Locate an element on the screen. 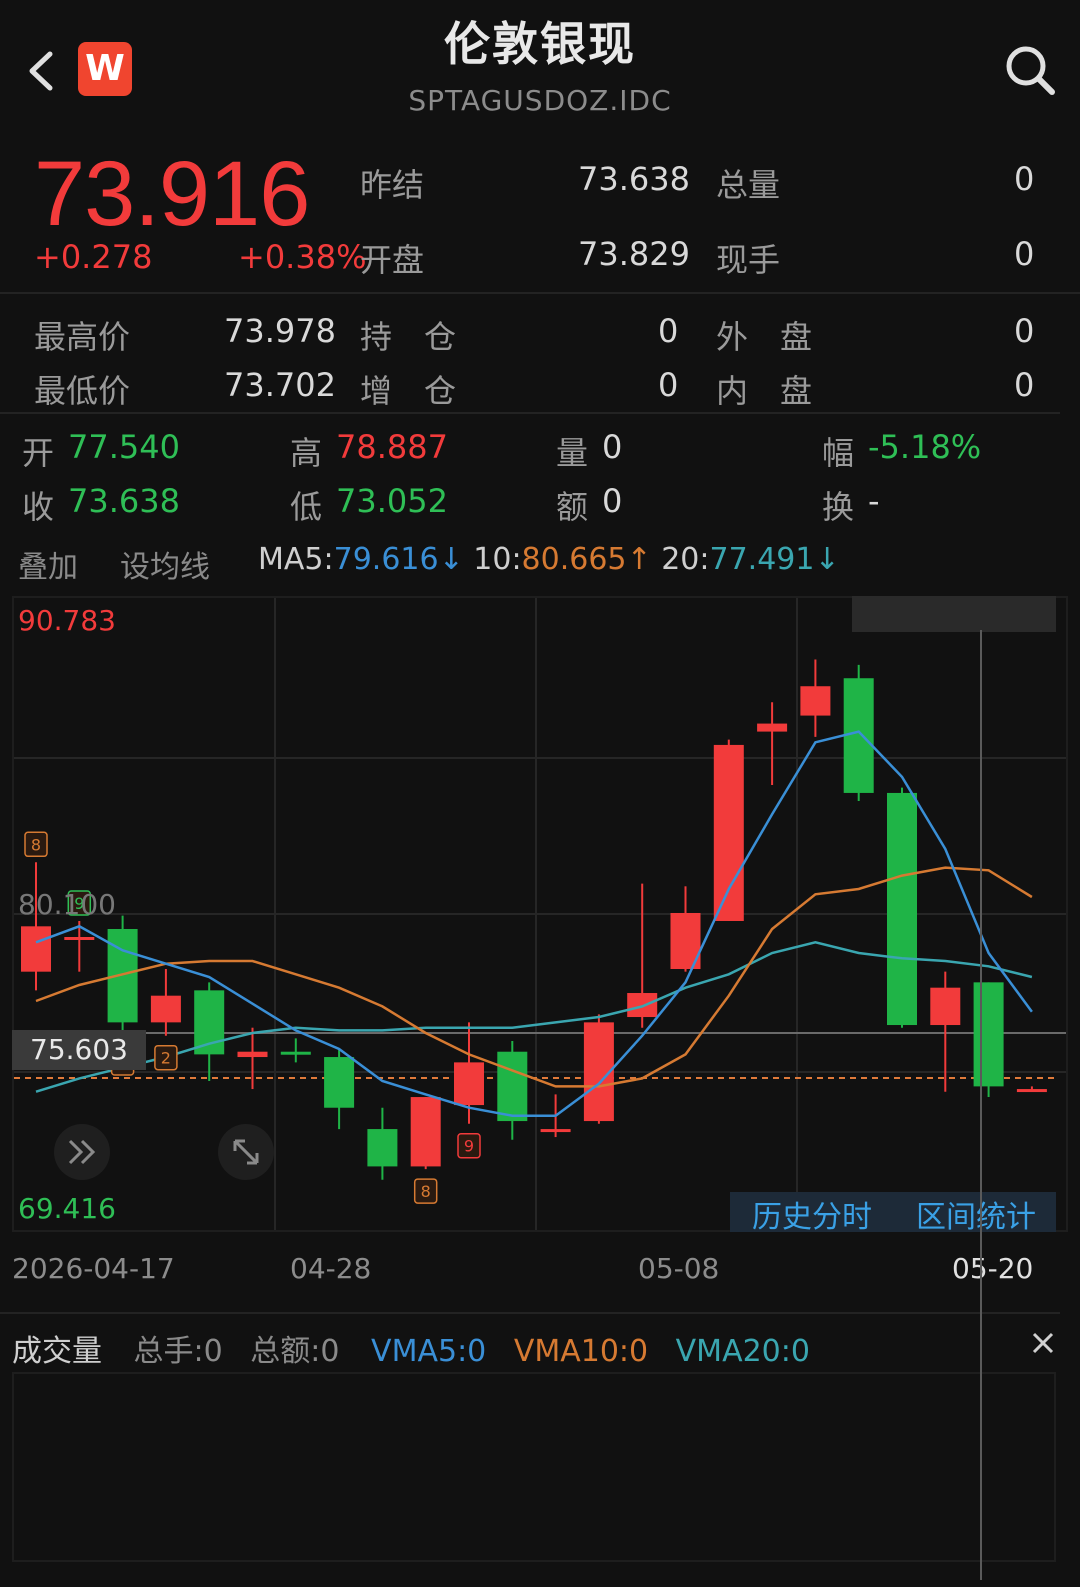 This screenshot has height=1587, width=1080. volume-header: 成交量 总手:0 总额:0 VMA5:0 VMA10:0 VMA20:0 is located at coordinates (411, 1348).